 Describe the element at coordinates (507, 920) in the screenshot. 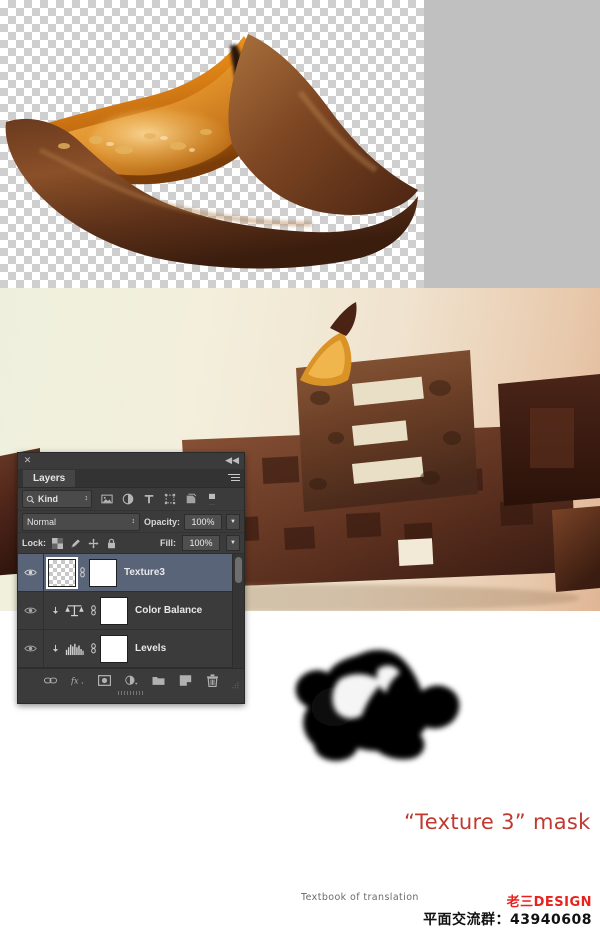

I see `watermark-qq-label: 平面交流群：43940608` at that location.